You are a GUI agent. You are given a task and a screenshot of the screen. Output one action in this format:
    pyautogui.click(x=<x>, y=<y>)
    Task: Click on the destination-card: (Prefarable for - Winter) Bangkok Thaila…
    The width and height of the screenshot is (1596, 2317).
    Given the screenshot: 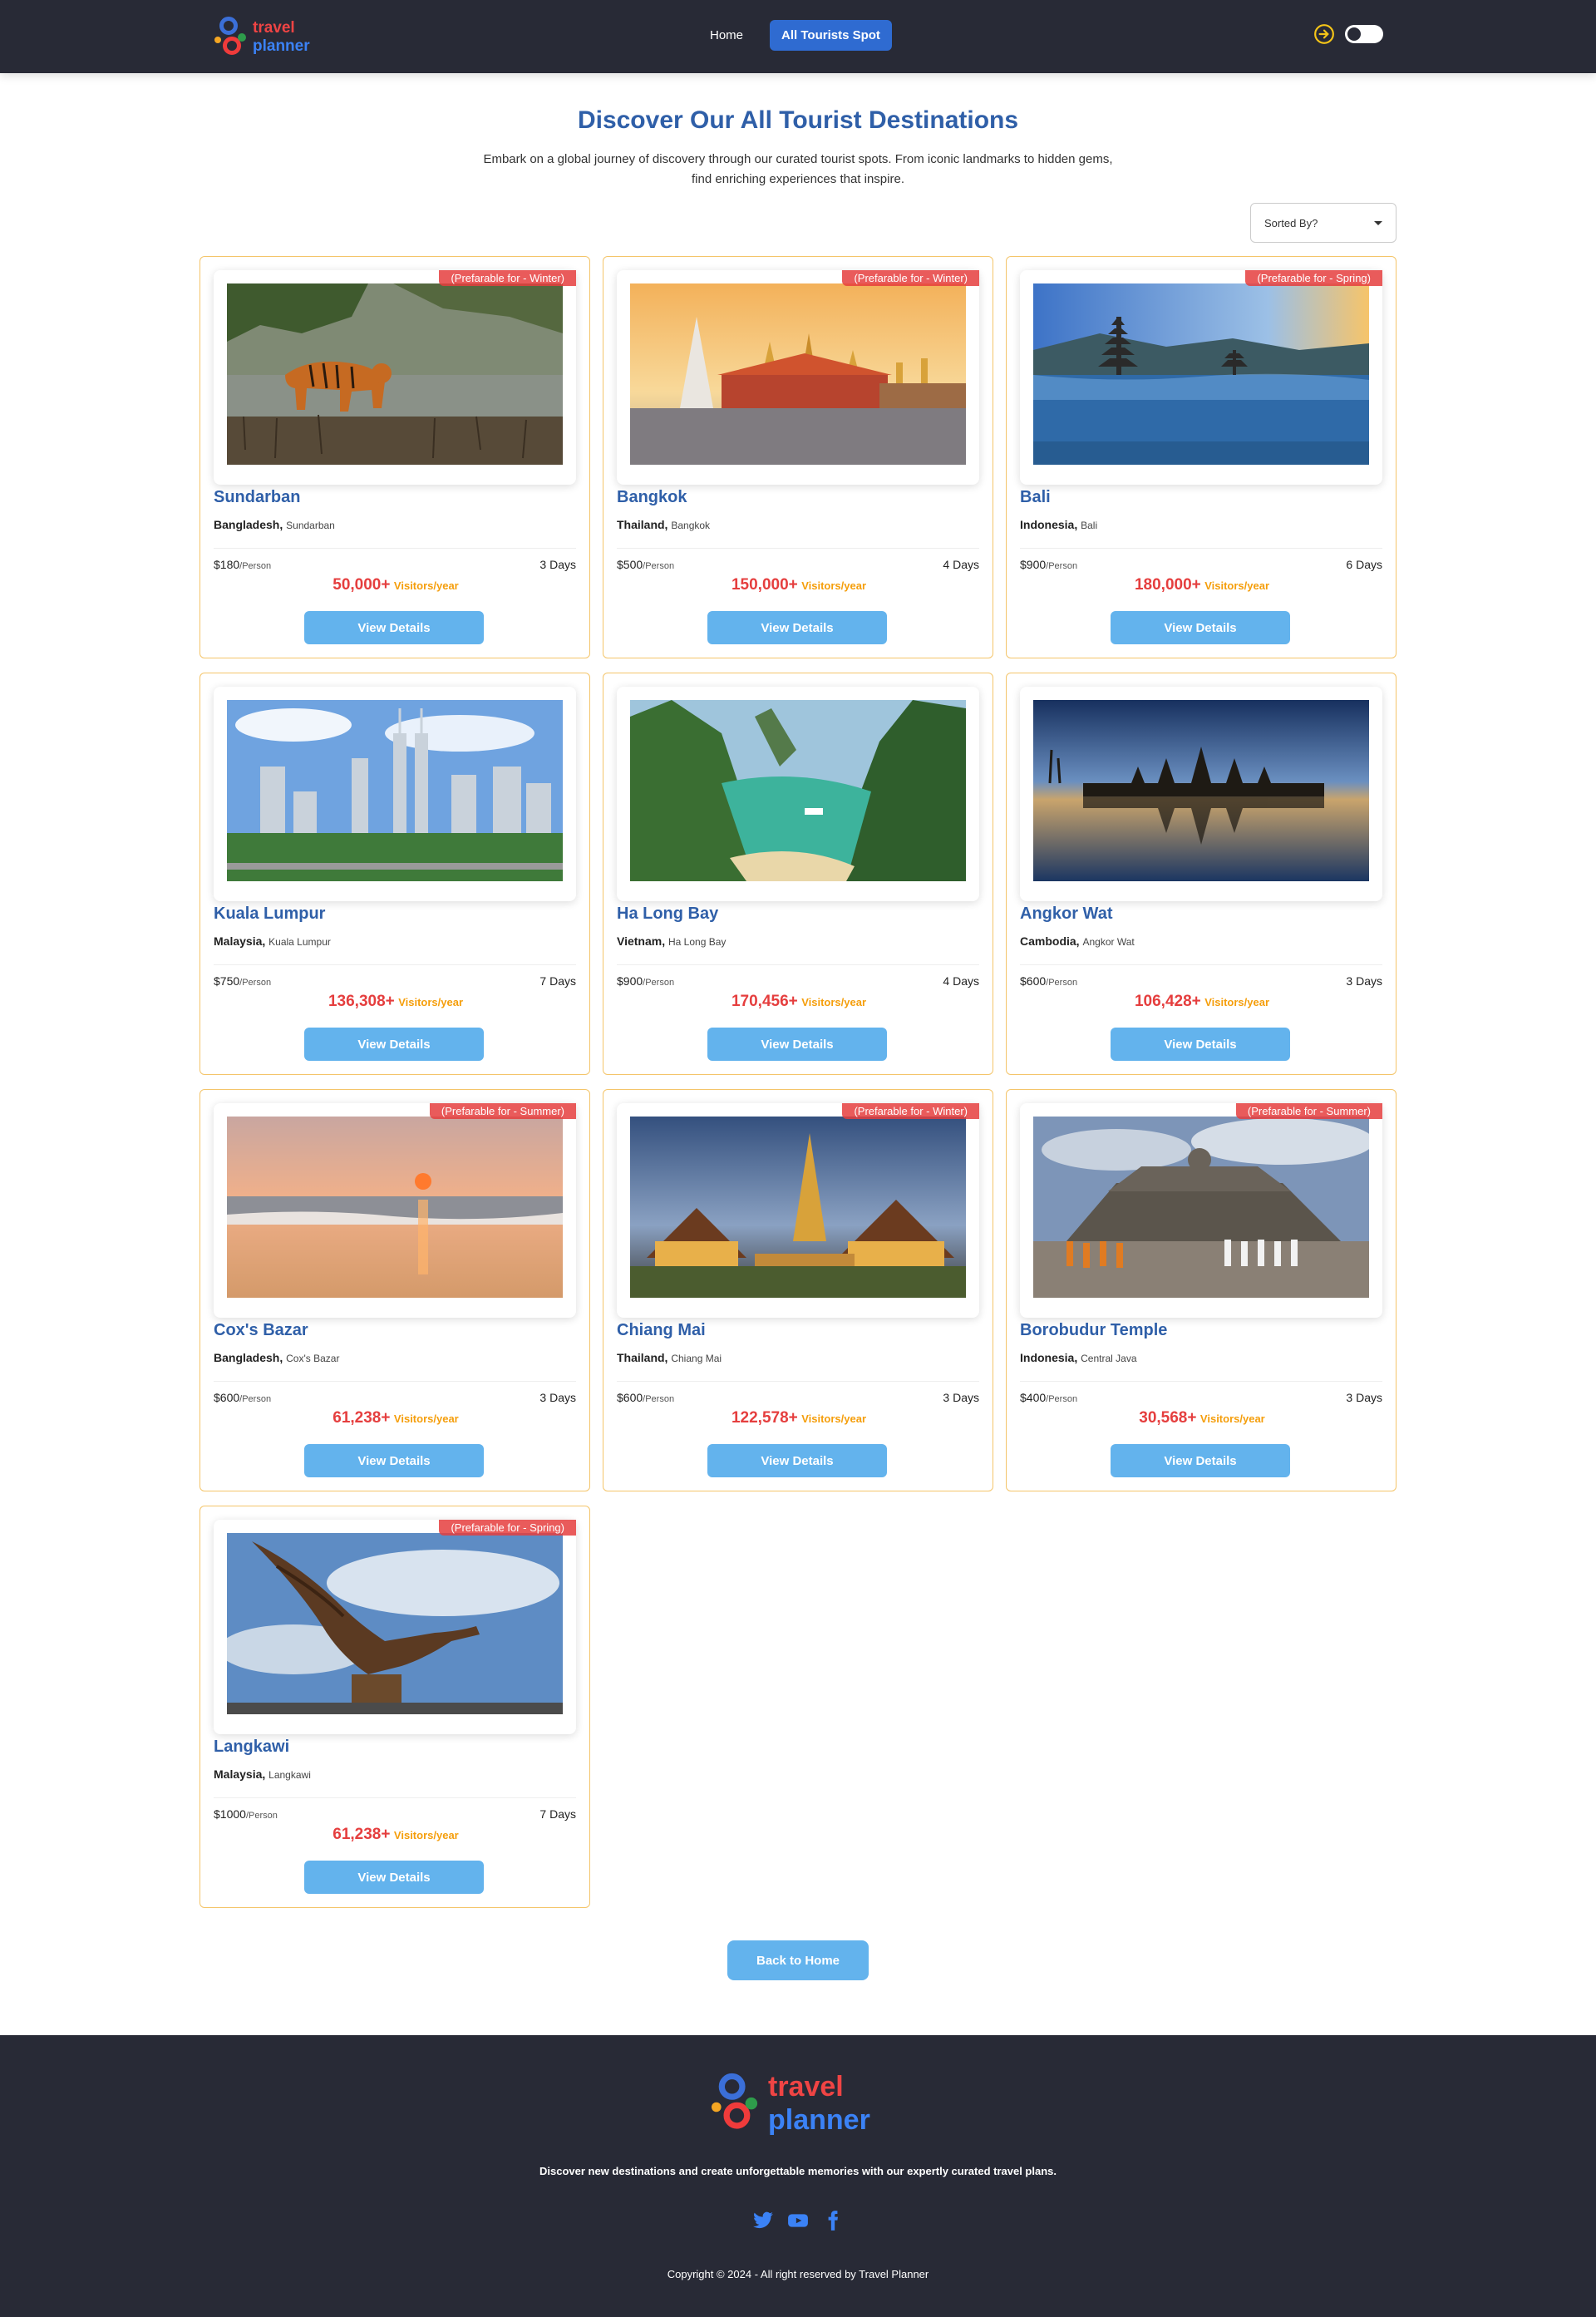 What is the action you would take?
    pyautogui.click(x=798, y=457)
    